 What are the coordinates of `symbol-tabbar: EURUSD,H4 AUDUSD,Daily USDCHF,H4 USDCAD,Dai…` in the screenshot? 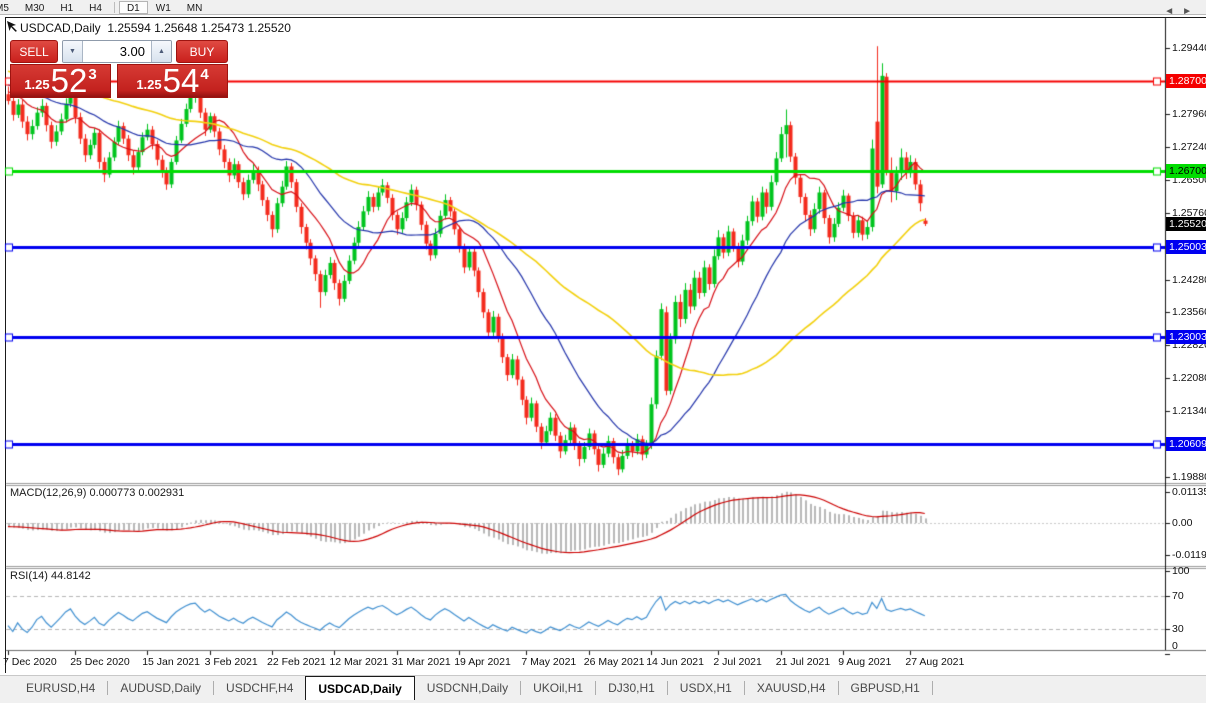 It's located at (603, 689).